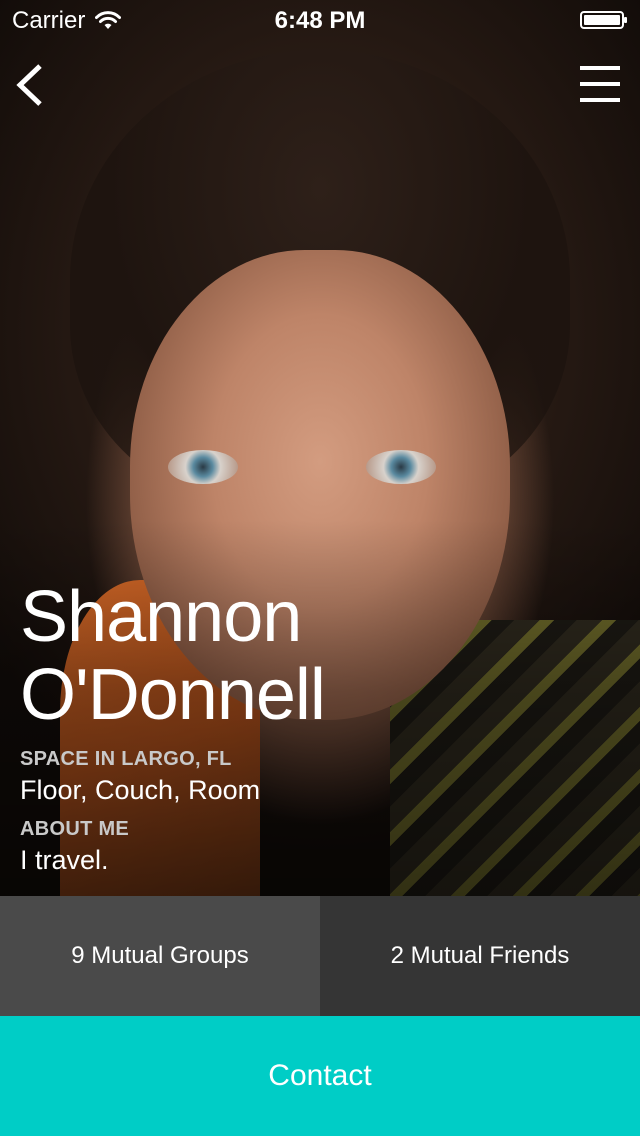 The height and width of the screenshot is (1136, 640). Describe the element at coordinates (161, 617) in the screenshot. I see `profile-first-name: Shannon` at that location.